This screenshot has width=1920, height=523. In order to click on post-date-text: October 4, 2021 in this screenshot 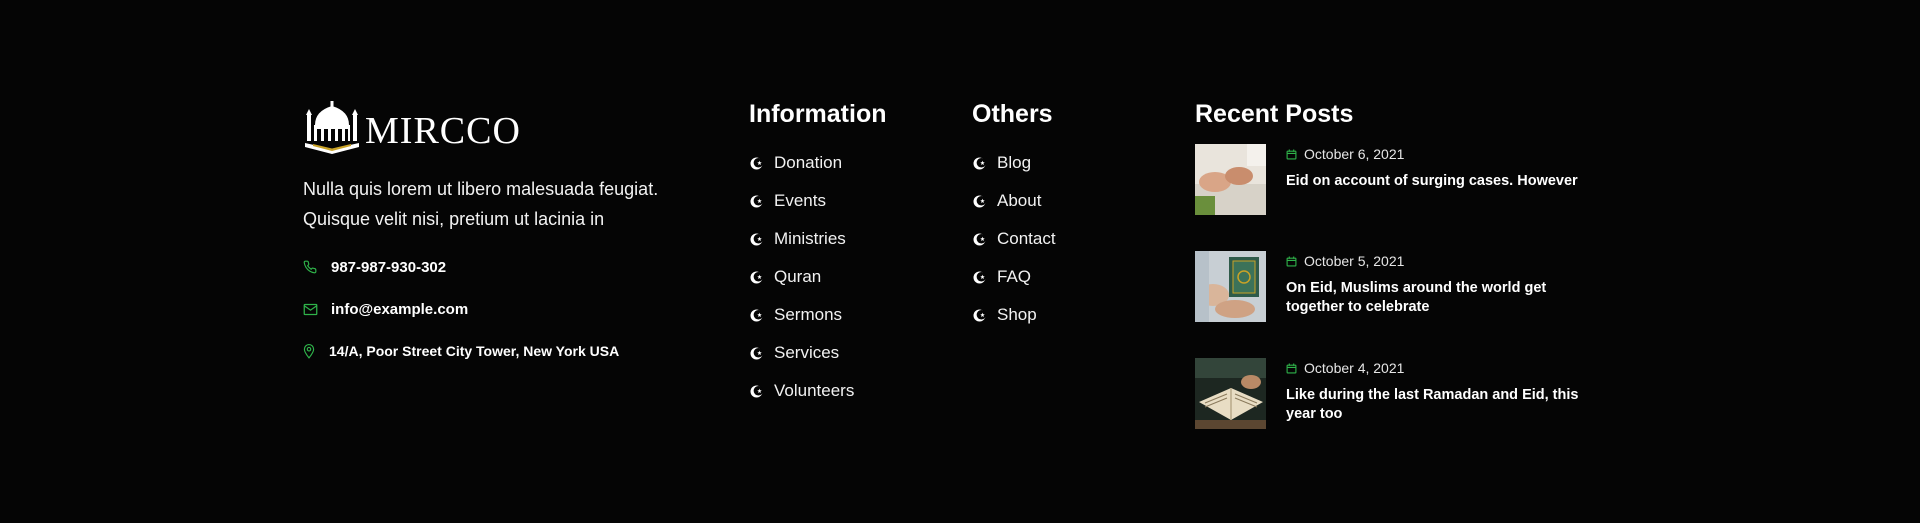, I will do `click(1354, 368)`.